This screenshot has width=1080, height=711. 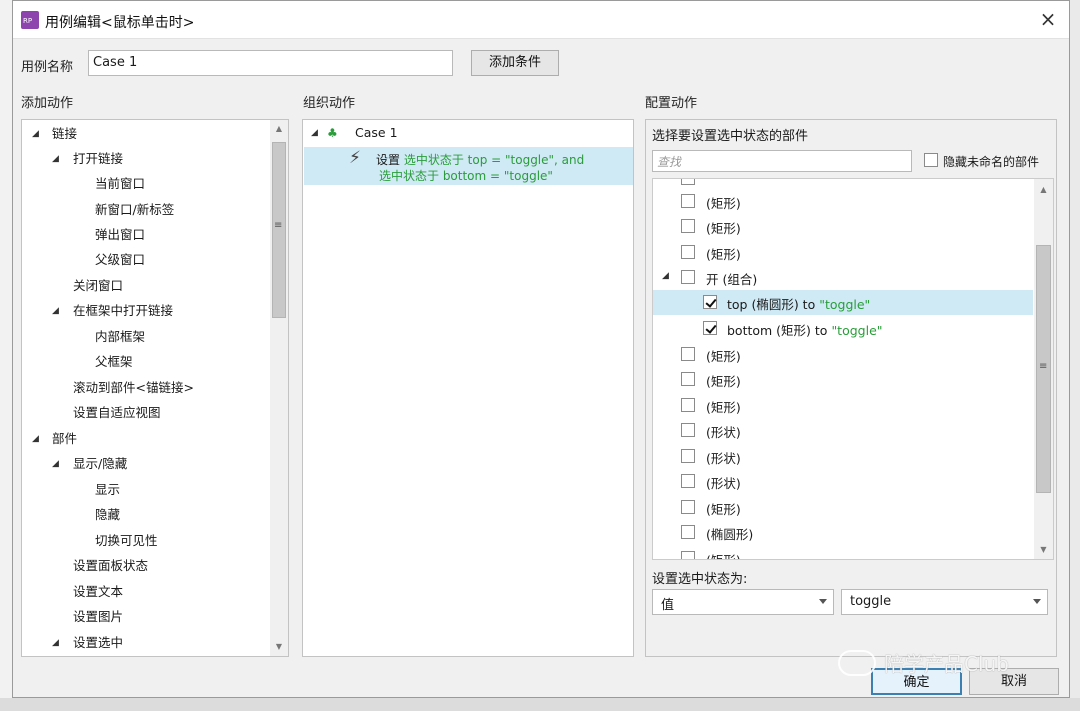 I want to click on action-line-2: 选中状态于 bottom = "toggle", so click(x=466, y=176).